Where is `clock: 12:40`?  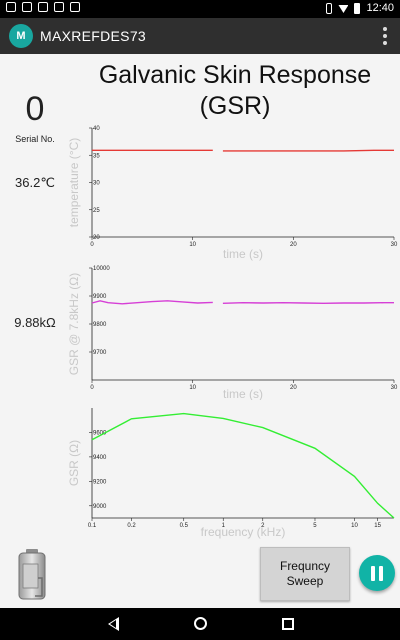 clock: 12:40 is located at coordinates (380, 8).